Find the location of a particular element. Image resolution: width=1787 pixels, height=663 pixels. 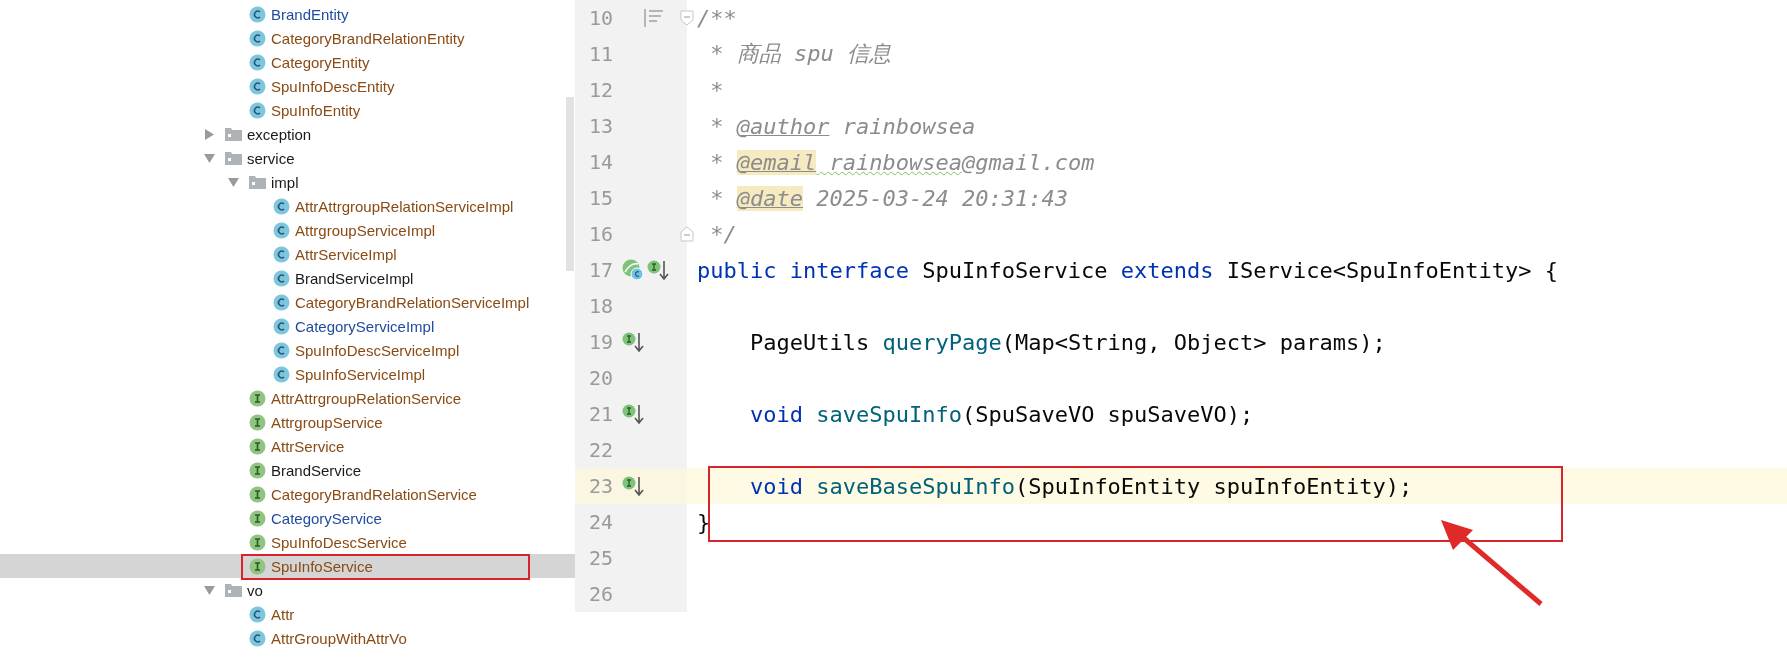

tree-item-label: AttrgroupService is located at coordinates (327, 422).